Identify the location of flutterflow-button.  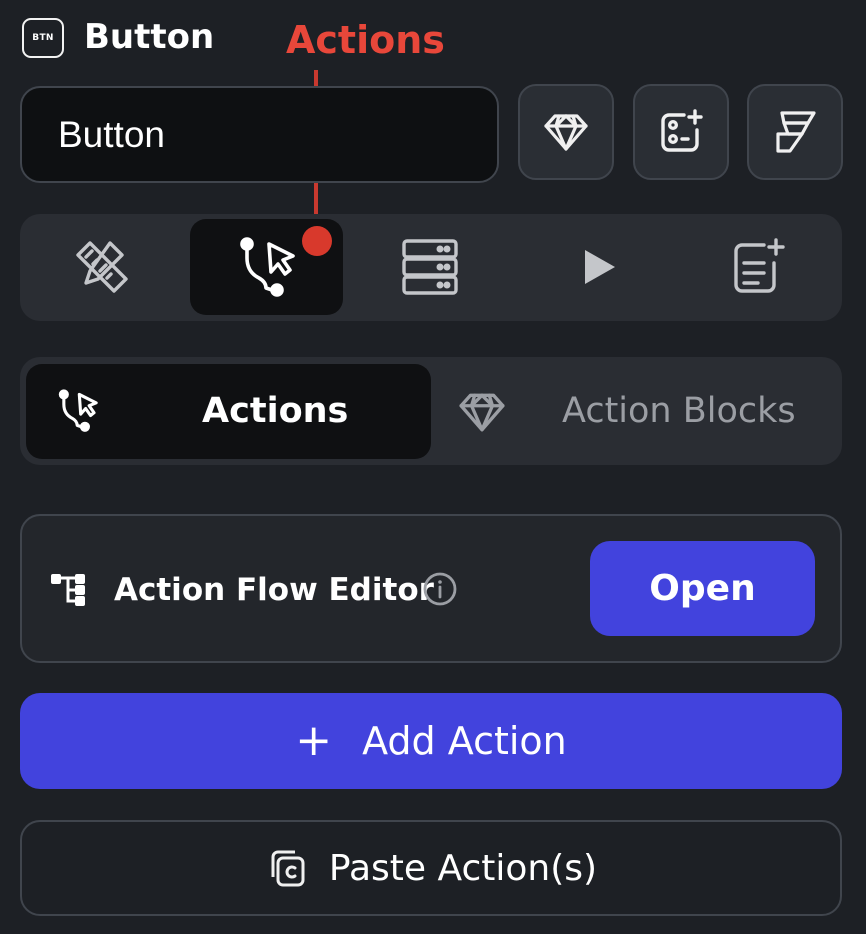
(795, 132).